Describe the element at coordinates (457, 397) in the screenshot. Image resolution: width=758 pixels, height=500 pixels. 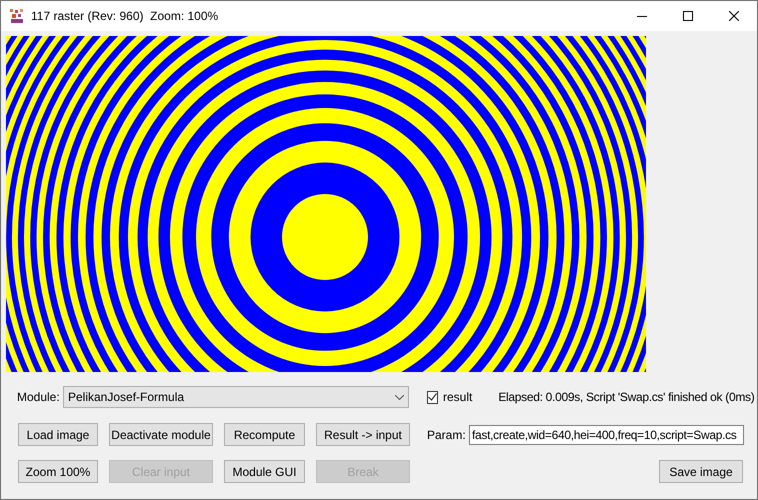
I see `checkbox-label: result` at that location.